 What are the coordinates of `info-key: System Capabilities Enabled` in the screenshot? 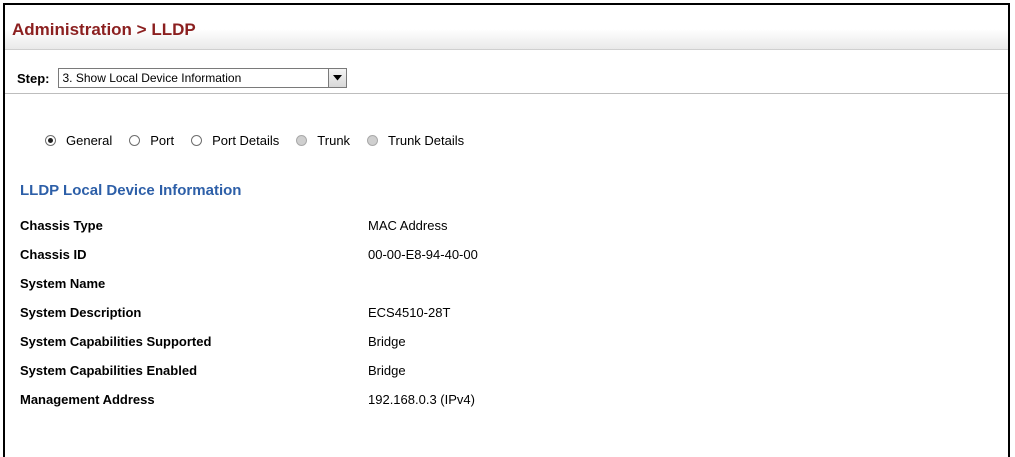 It's located at (109, 370).